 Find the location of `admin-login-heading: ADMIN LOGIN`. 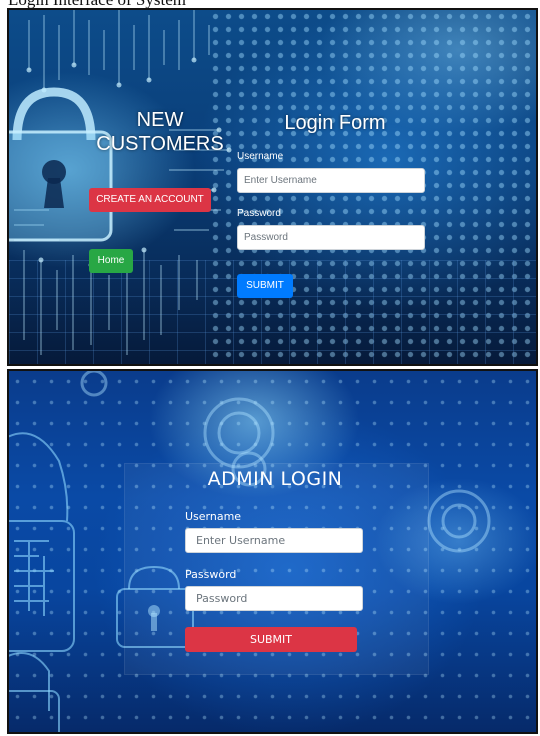

admin-login-heading: ADMIN LOGIN is located at coordinates (275, 479).